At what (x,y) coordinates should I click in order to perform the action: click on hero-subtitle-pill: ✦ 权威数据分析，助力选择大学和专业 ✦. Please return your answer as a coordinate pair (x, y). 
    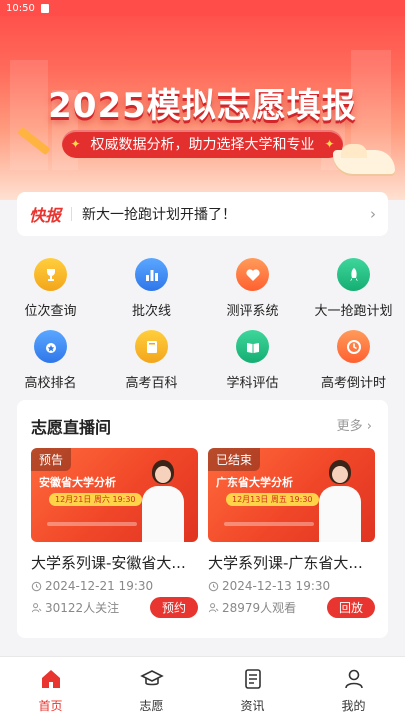
    Looking at the image, I should click on (202, 144).